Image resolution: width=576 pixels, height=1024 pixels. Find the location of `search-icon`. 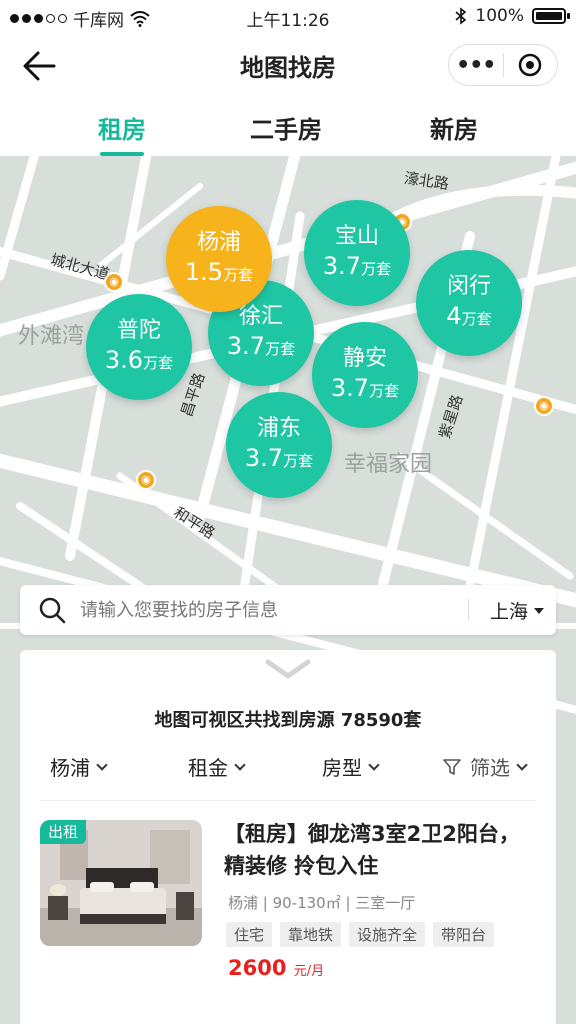

search-icon is located at coordinates (52, 610).